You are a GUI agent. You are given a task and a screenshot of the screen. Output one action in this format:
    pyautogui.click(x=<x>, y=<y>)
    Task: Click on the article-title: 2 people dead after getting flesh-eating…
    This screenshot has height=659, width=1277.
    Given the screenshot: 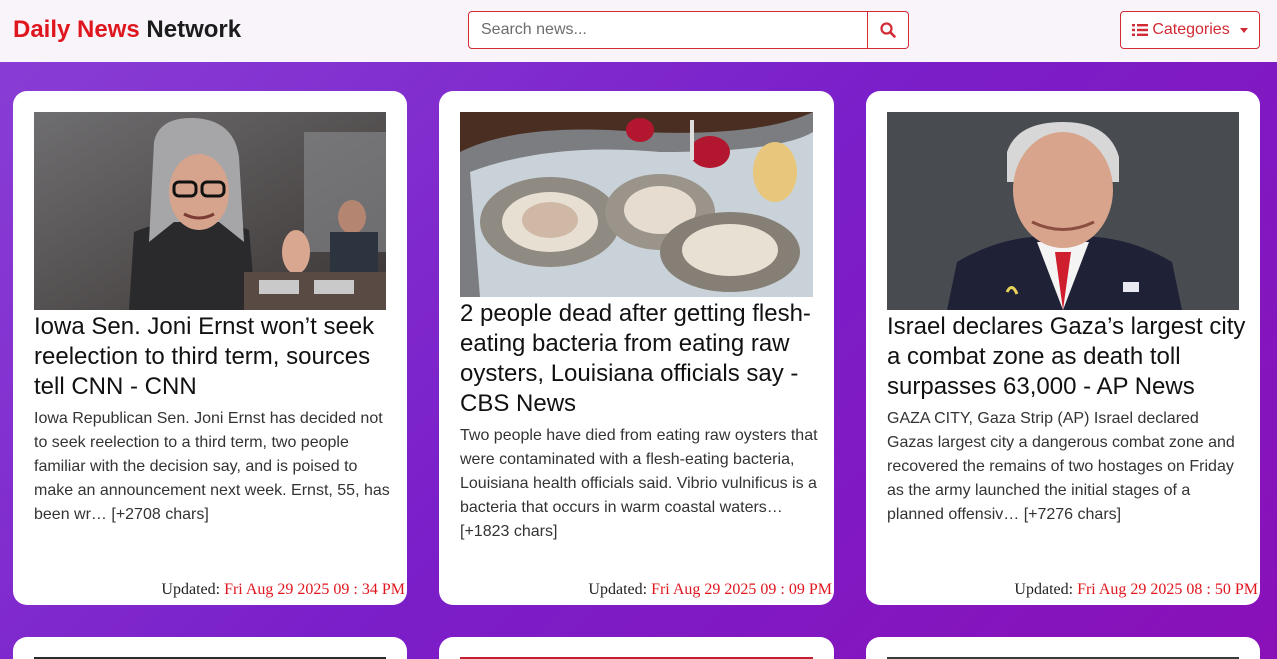 What is the action you would take?
    pyautogui.click(x=640, y=359)
    